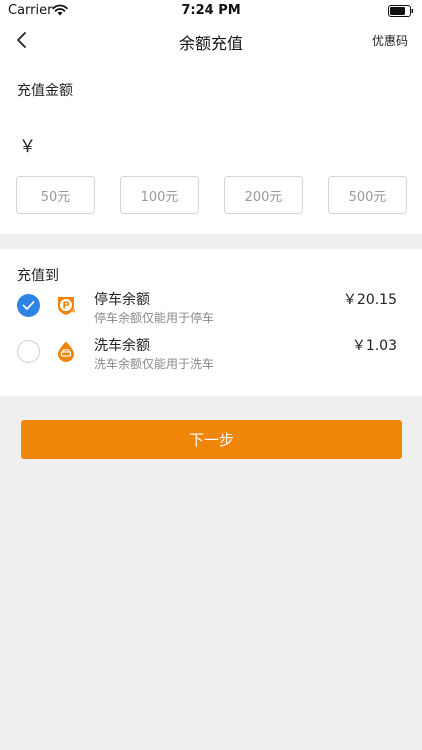  Describe the element at coordinates (28, 351) in the screenshot. I see `car-wash-radio-unchecked` at that location.